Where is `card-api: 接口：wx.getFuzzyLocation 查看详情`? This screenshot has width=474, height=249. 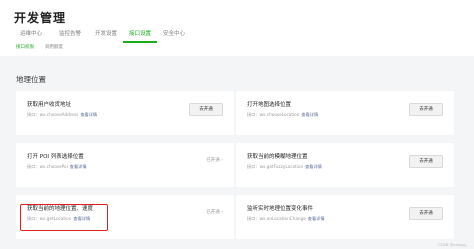 card-api: 接口：wx.getFuzzyLocation 查看详情 is located at coordinates (284, 166).